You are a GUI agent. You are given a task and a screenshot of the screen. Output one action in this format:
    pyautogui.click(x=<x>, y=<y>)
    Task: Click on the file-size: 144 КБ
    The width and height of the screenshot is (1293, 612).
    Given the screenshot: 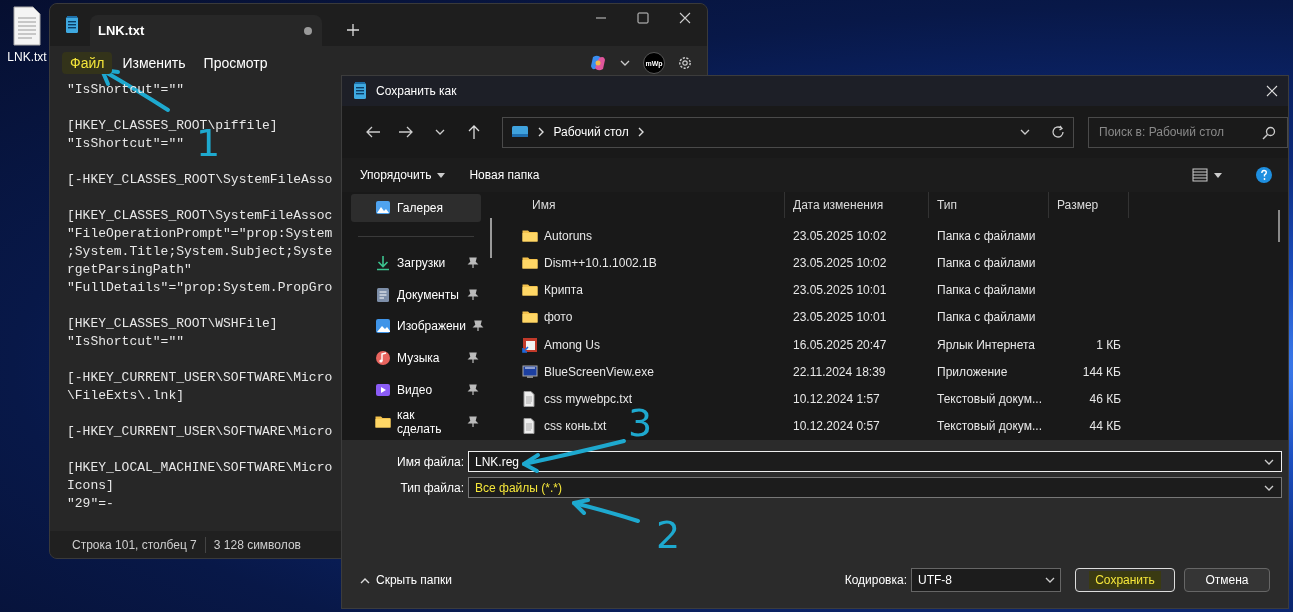 What is the action you would take?
    pyautogui.click(x=1101, y=371)
    